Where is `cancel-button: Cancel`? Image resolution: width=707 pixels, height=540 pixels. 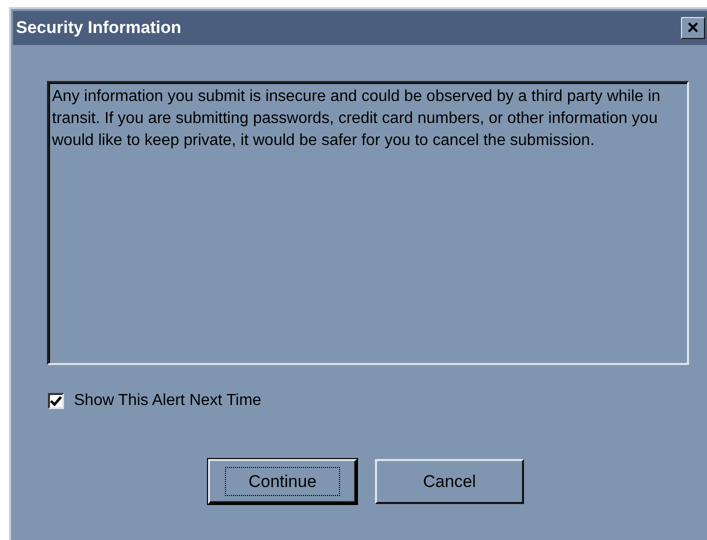 cancel-button: Cancel is located at coordinates (449, 481).